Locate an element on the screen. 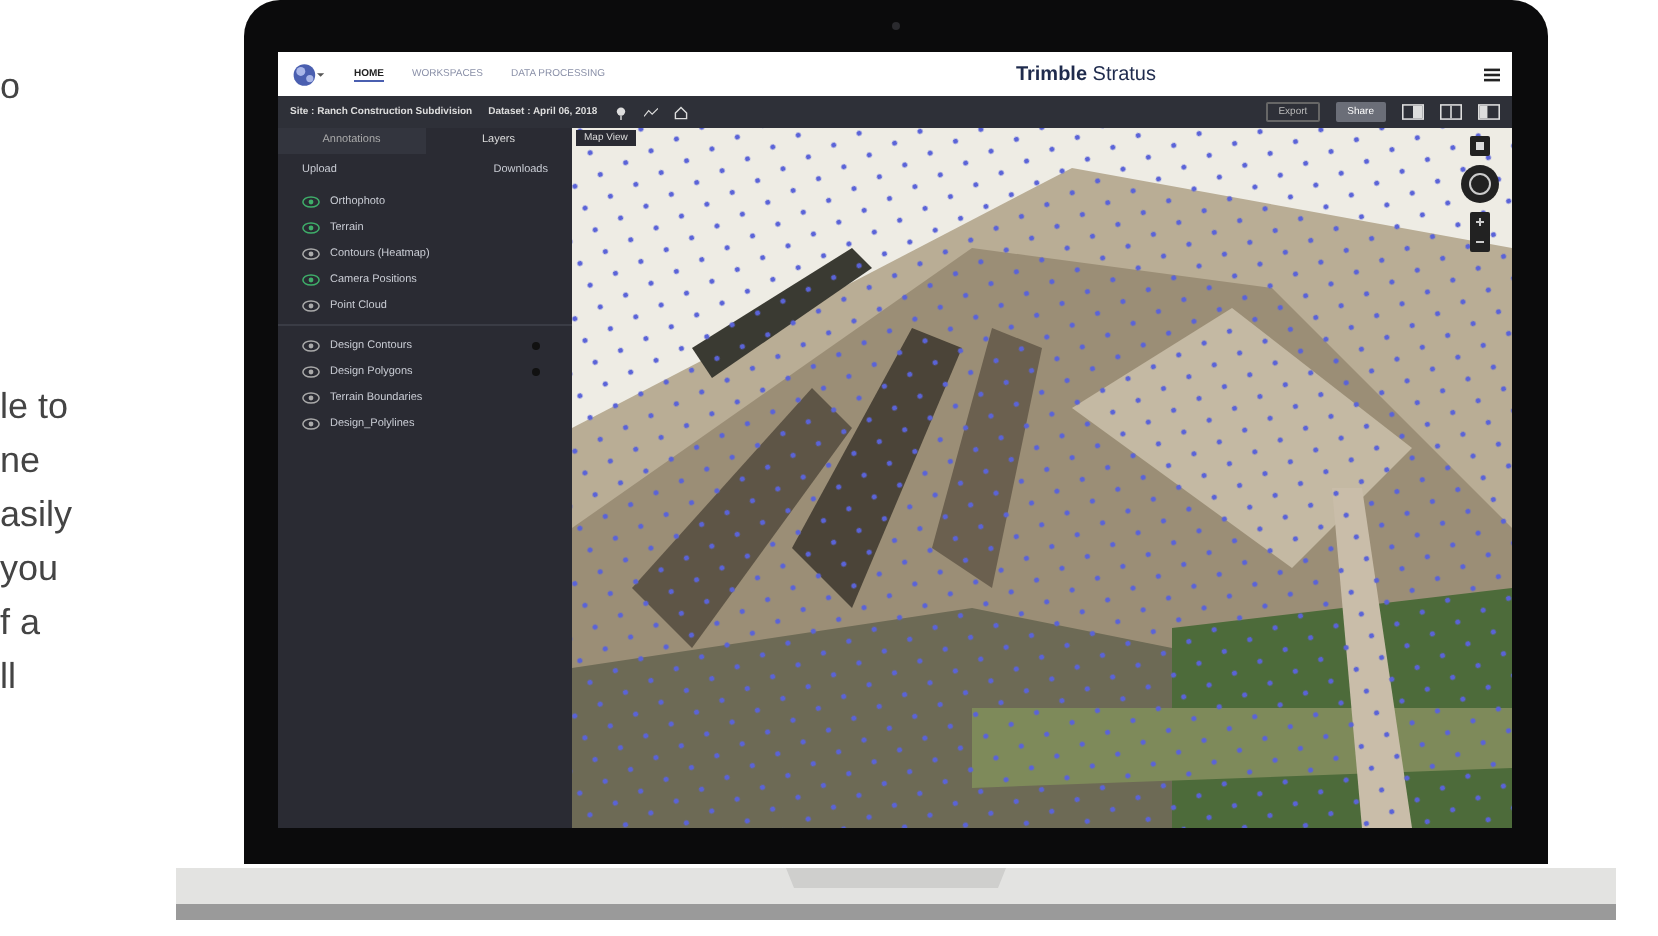  paragraph-line: asily is located at coordinates (37, 515).